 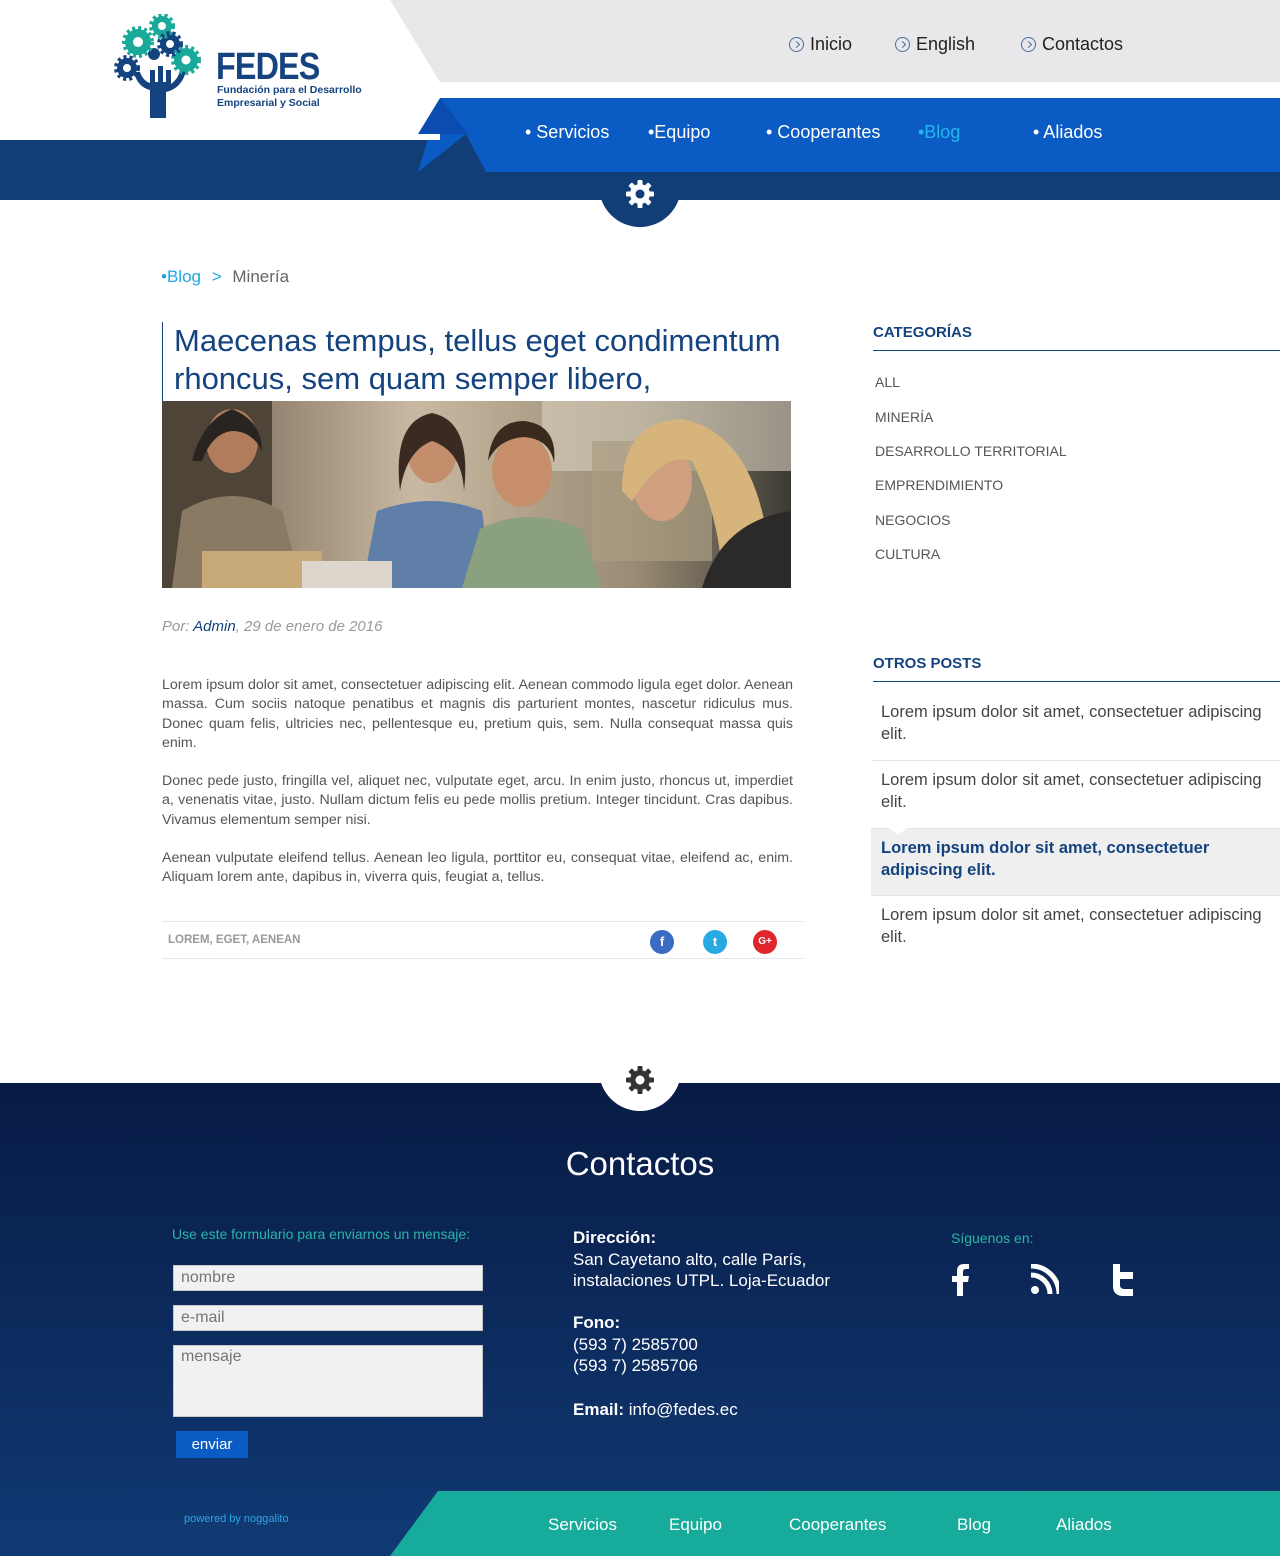 What do you see at coordinates (234, 940) in the screenshot?
I see `post-tags: LOREM, EGET, AENEAN` at bounding box center [234, 940].